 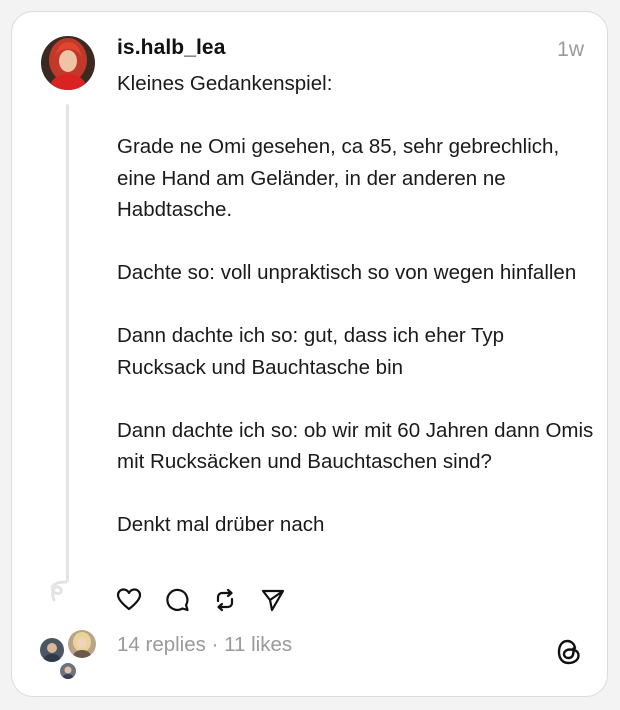 What do you see at coordinates (177, 600) in the screenshot?
I see `comment-icon` at bounding box center [177, 600].